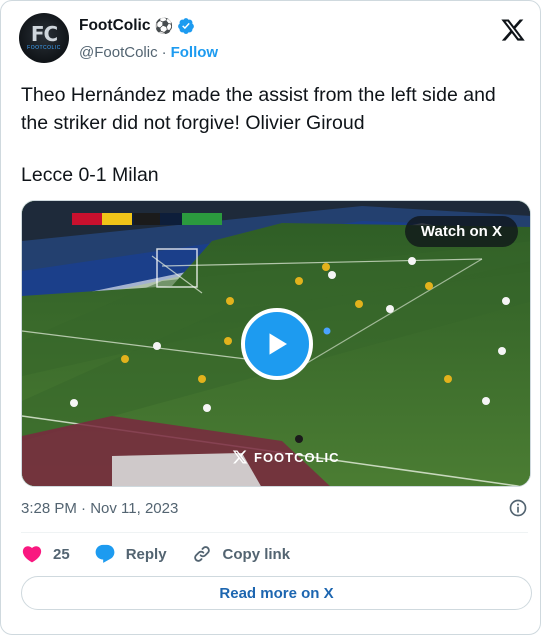 This screenshot has width=543, height=637. Describe the element at coordinates (146, 554) in the screenshot. I see `reply-label: Reply` at that location.